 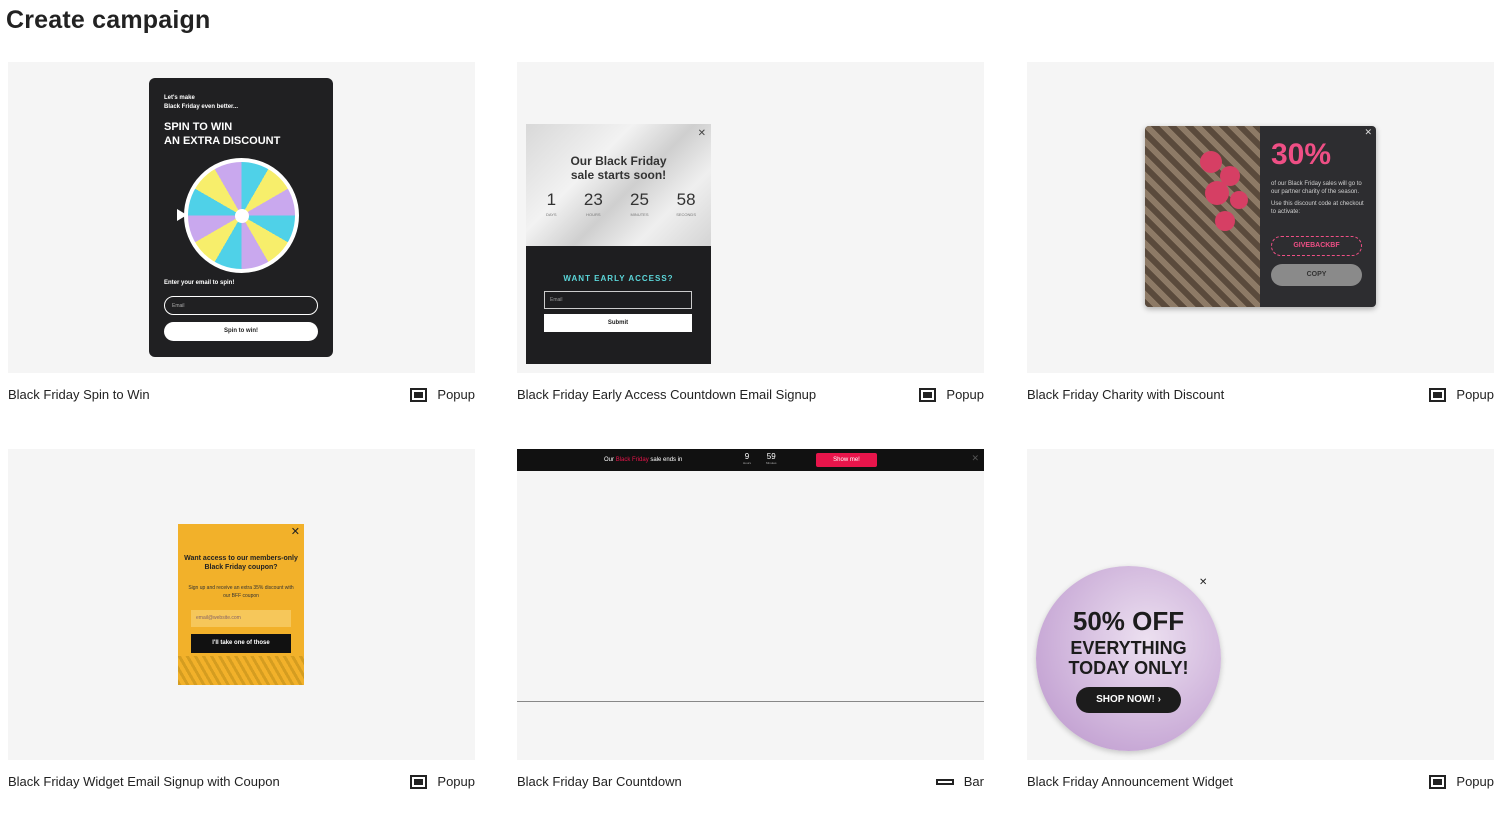 I want to click on template-type-label: Bar, so click(x=973, y=781).